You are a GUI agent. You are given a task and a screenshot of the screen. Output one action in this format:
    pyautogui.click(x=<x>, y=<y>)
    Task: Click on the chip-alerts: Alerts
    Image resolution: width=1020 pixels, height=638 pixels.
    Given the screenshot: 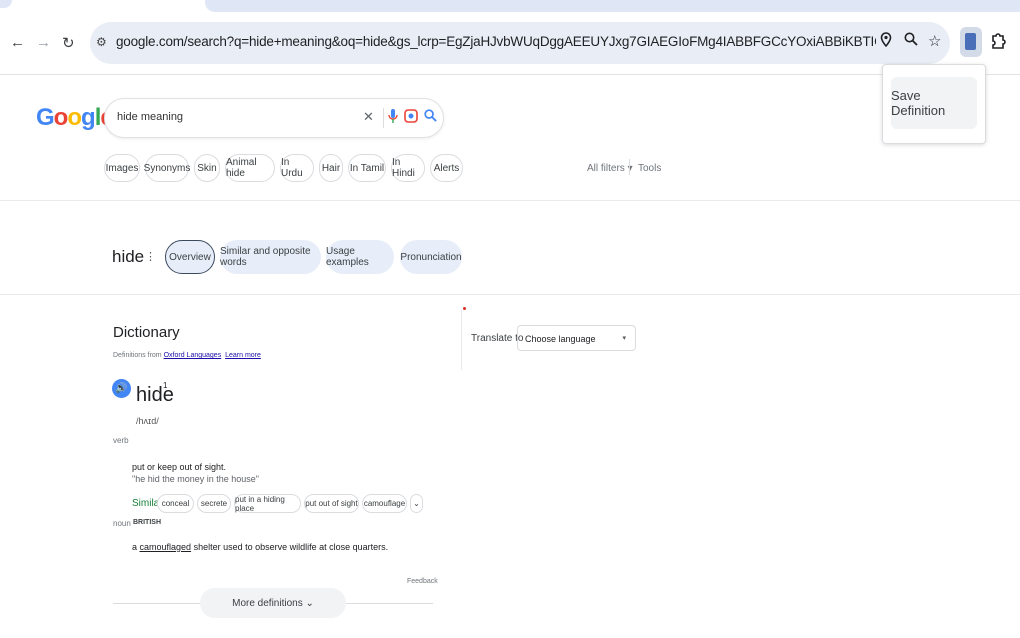 What is the action you would take?
    pyautogui.click(x=446, y=168)
    